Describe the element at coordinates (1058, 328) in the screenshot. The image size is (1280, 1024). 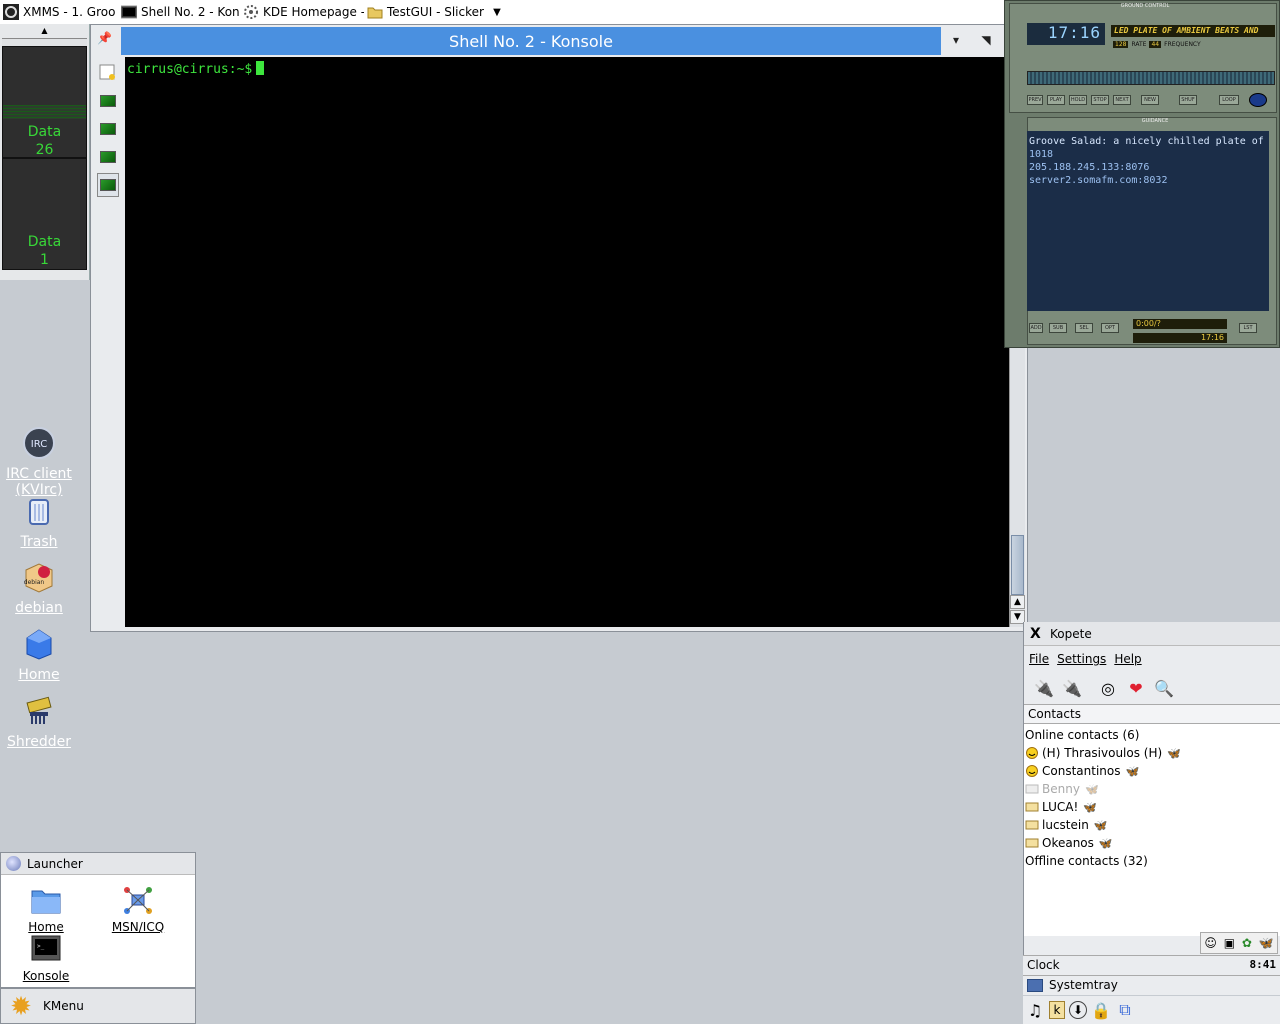
I see `playlist-sub-button: SUB` at that location.